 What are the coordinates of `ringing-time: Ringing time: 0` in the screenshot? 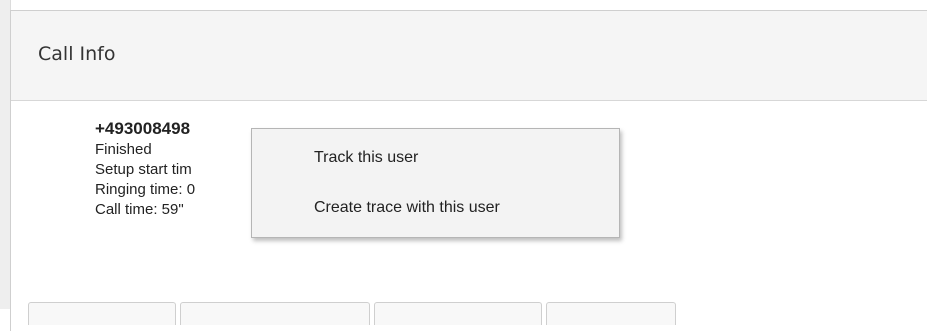 It's located at (145, 189).